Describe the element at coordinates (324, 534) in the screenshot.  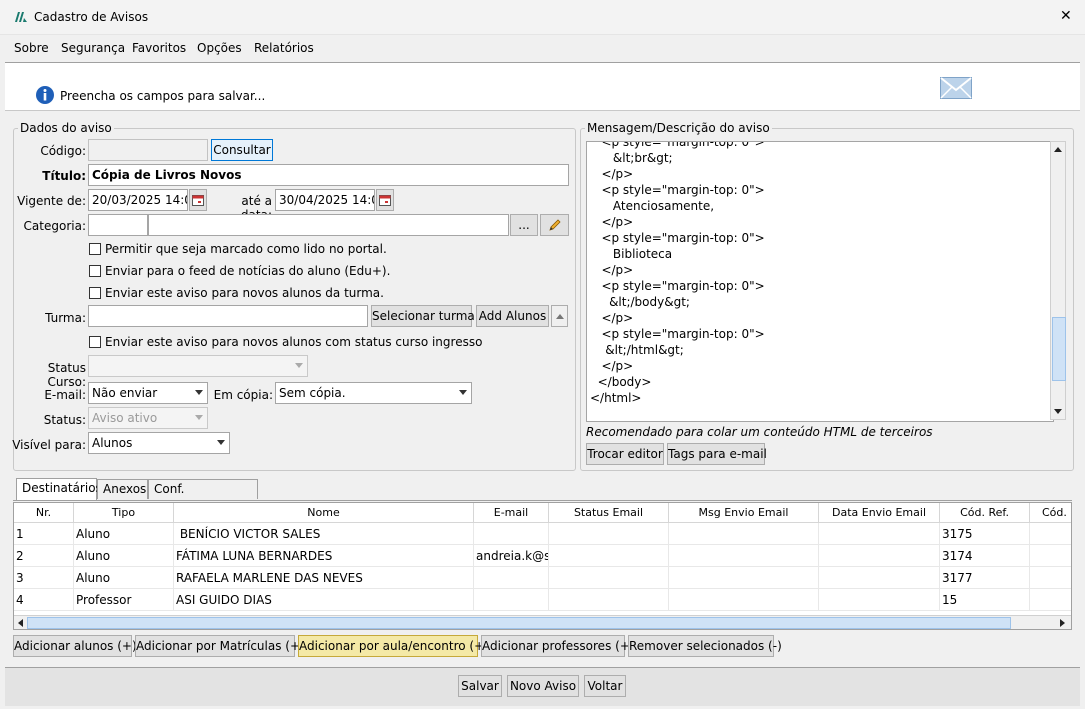
I see `table-cell: BENÍCIO VICTOR SALES` at that location.